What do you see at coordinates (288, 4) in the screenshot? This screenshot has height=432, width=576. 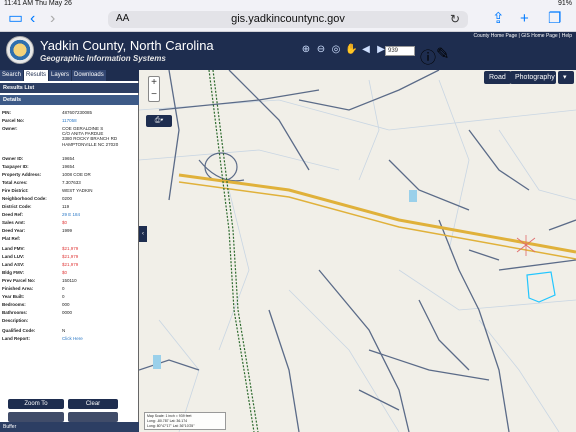 I see `ios-status-bar: 11:41 AM Thu May 26 91%` at bounding box center [288, 4].